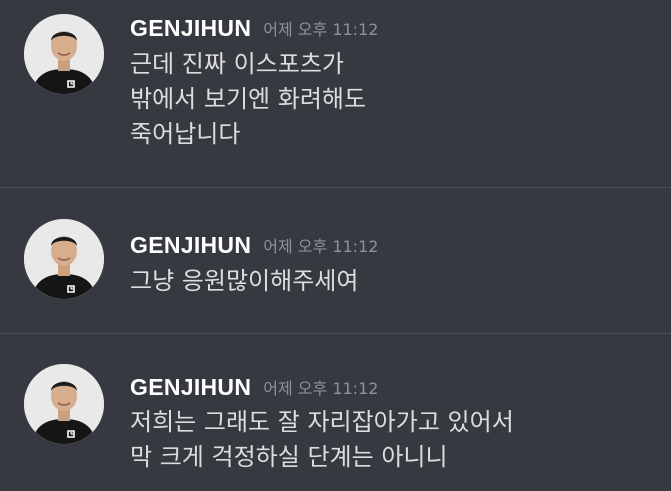 The image size is (671, 491). What do you see at coordinates (248, 99) in the screenshot?
I see `message-line: 밖에서 보기엔 화려해도` at bounding box center [248, 99].